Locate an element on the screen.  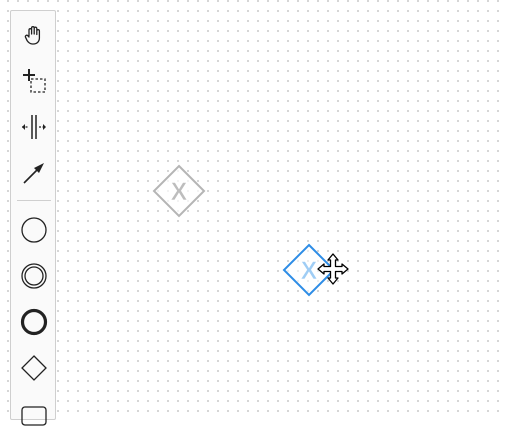
gateway-marker-ghost: X is located at coordinates (179, 192).